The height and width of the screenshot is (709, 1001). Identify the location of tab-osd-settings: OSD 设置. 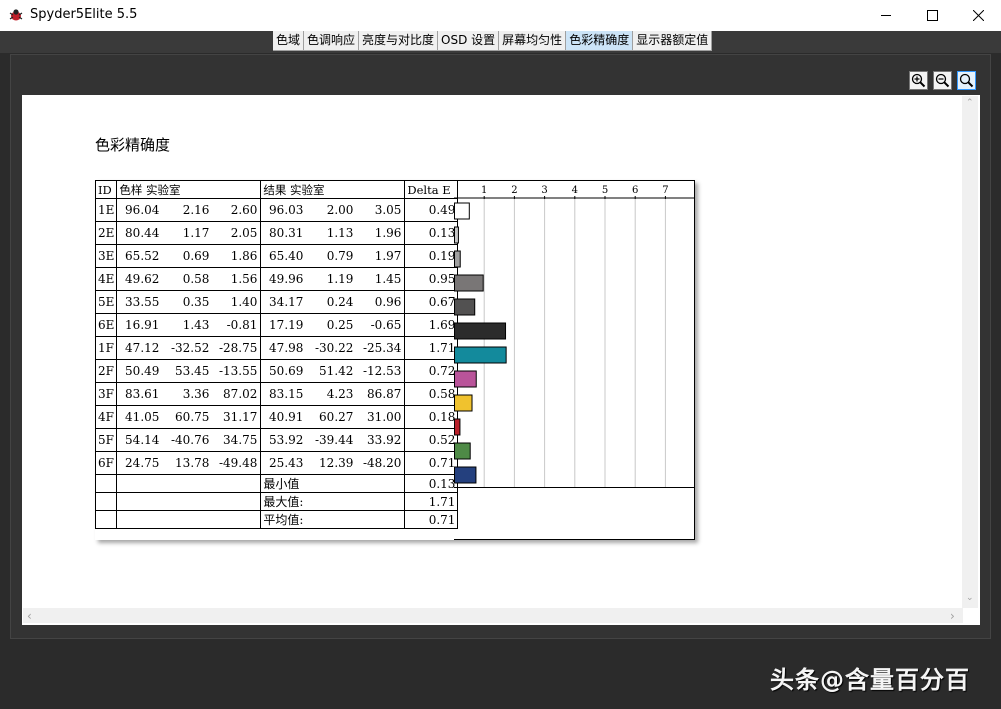
(469, 41).